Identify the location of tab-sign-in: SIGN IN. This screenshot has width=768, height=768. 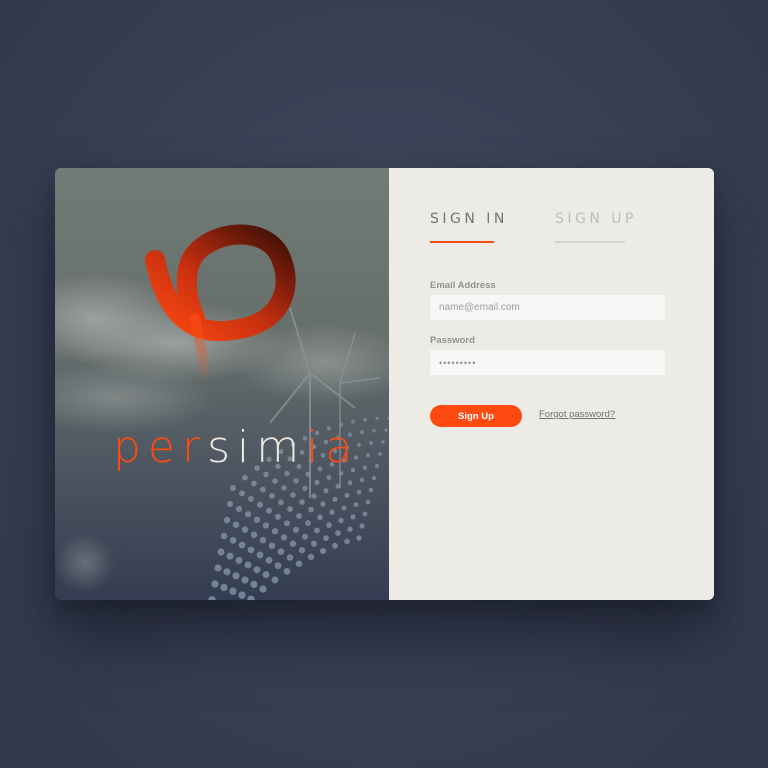
(469, 219).